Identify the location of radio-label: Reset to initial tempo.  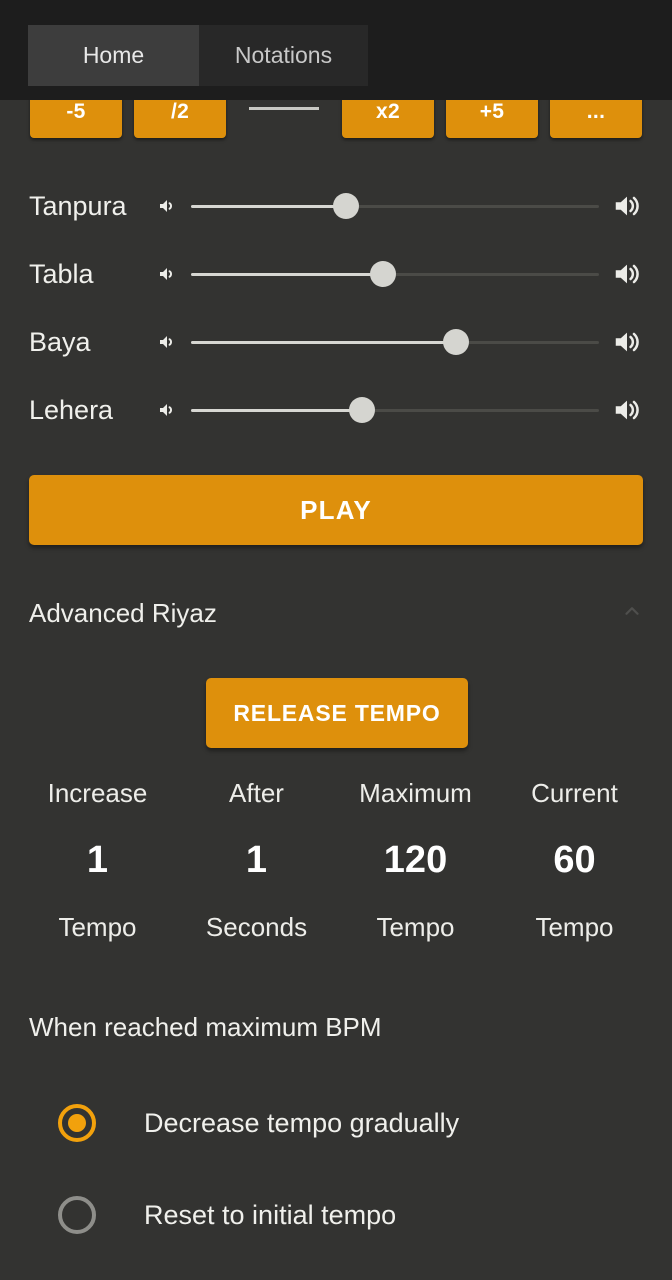
(270, 1214).